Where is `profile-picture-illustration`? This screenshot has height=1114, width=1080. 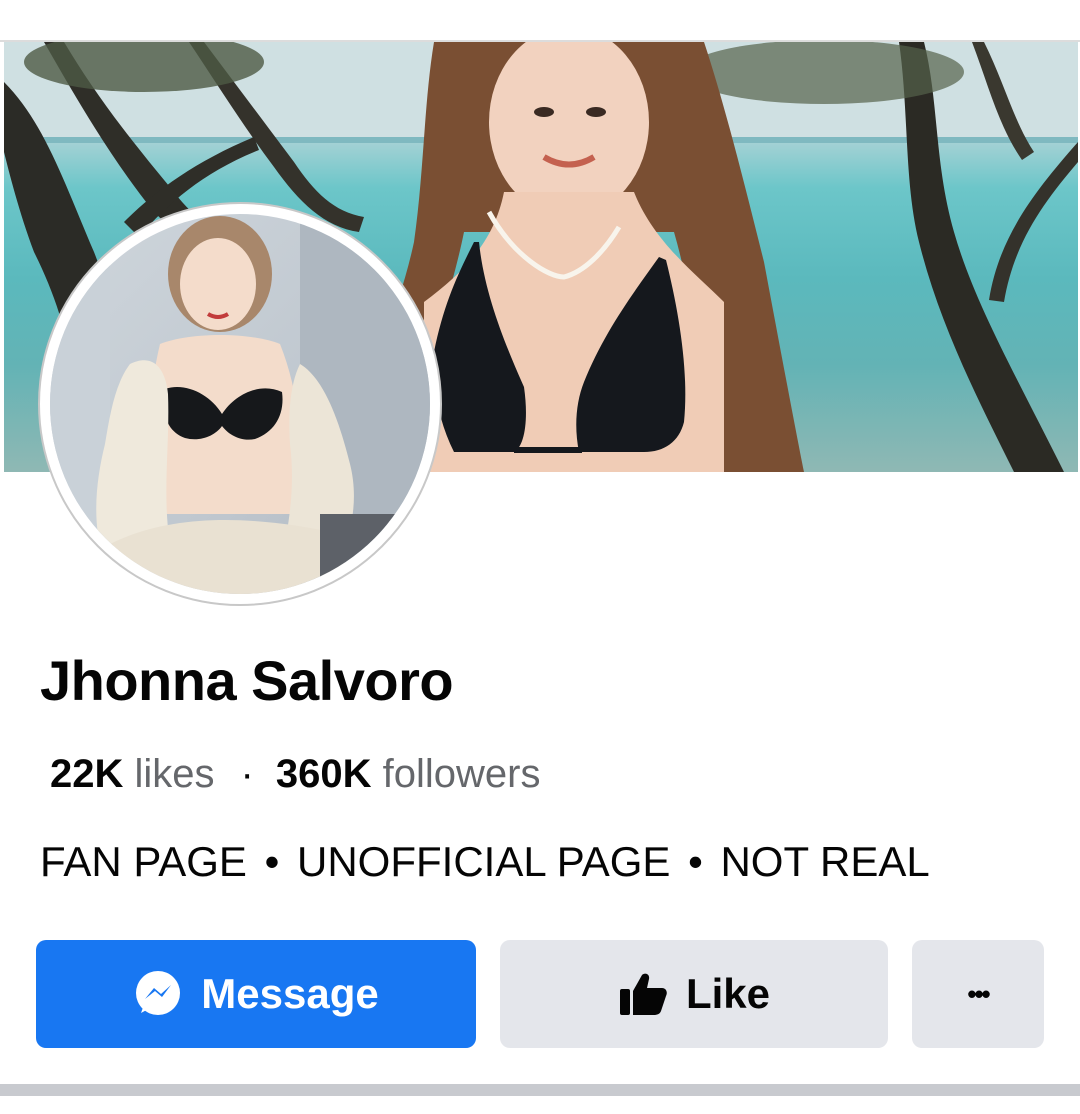
profile-picture-illustration is located at coordinates (240, 404).